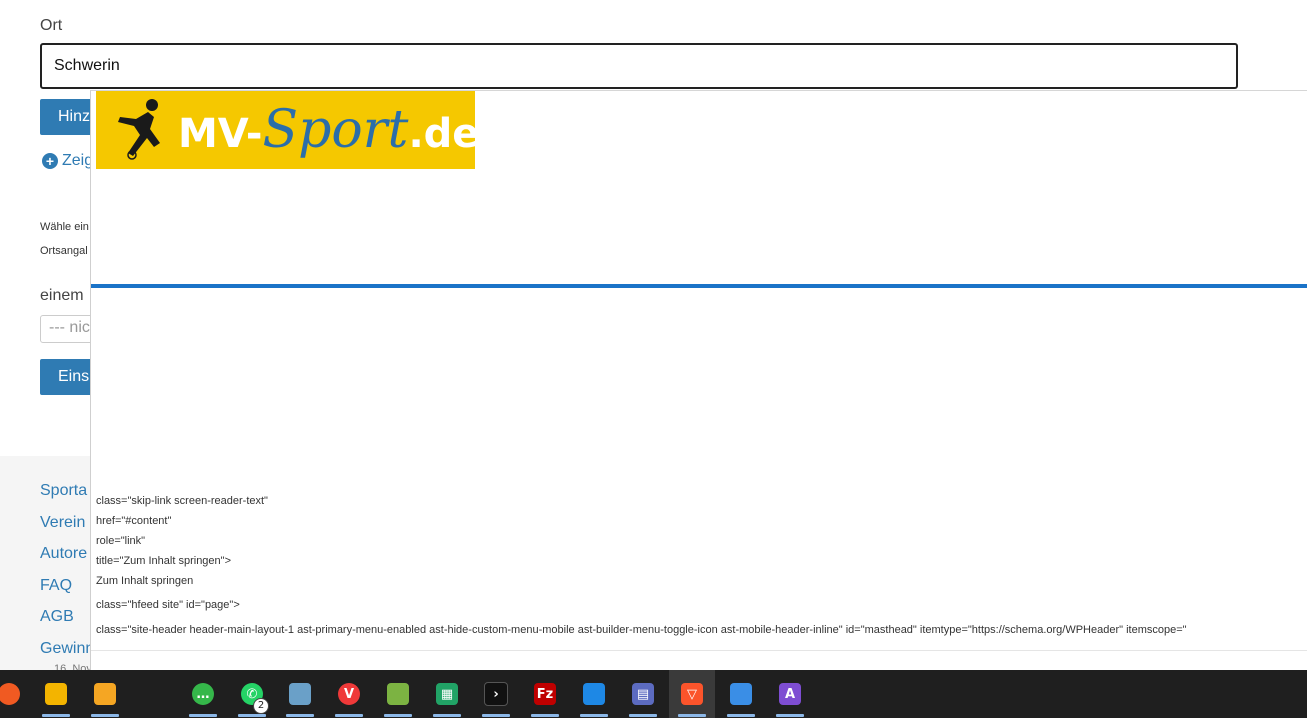 The height and width of the screenshot is (718, 1307). I want to click on file-explorer-icon, so click(56, 694).